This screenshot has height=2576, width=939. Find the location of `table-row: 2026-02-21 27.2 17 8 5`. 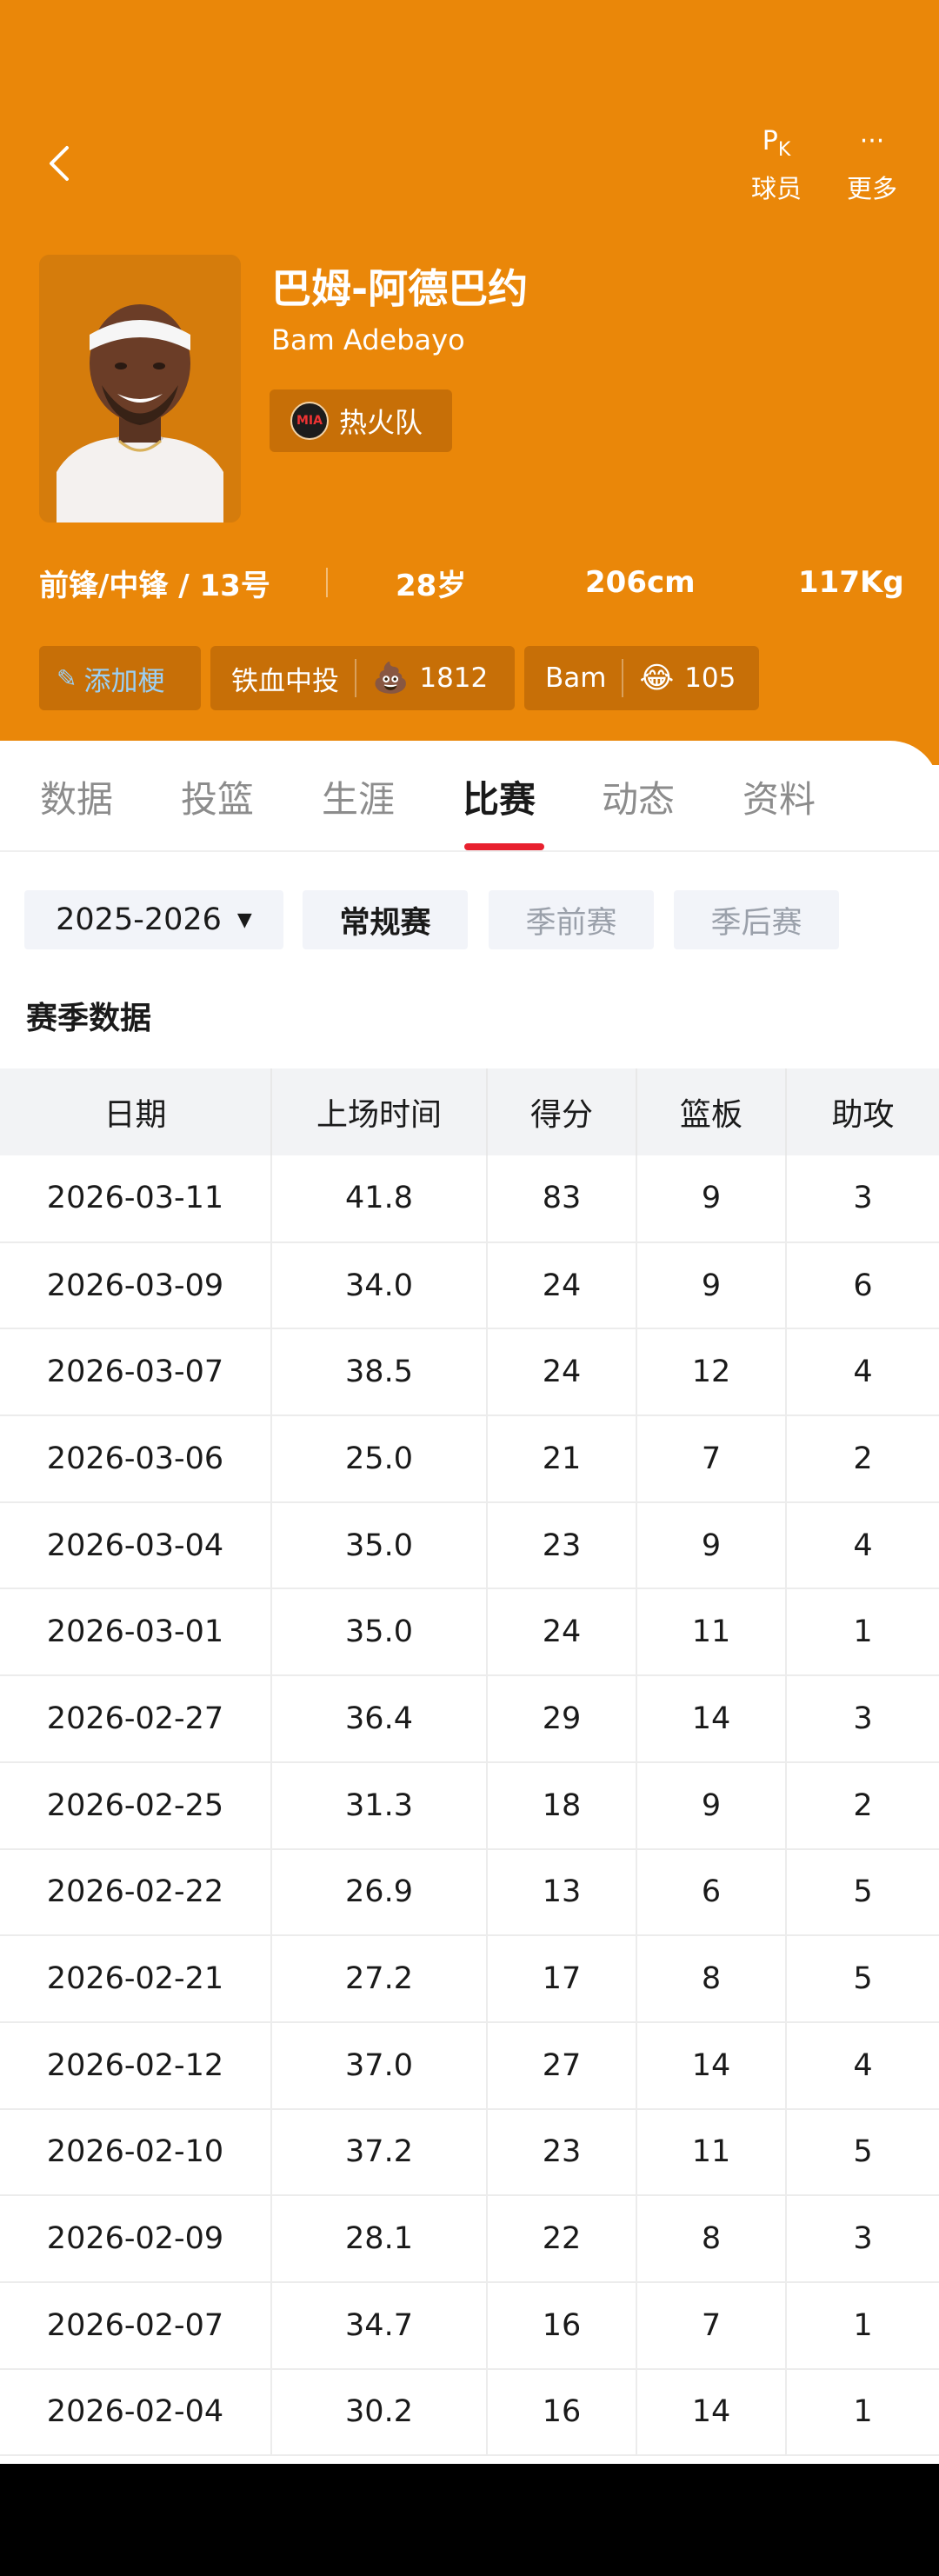

table-row: 2026-02-21 27.2 17 8 5 is located at coordinates (469, 1979).